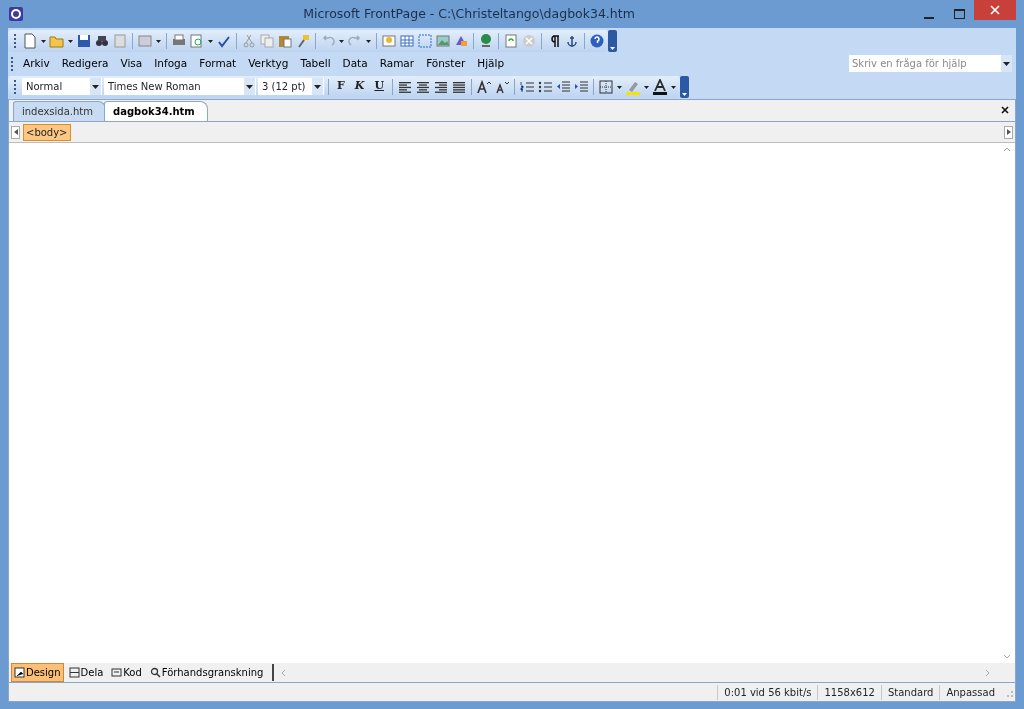  I want to click on split-view-icon, so click(74, 672).